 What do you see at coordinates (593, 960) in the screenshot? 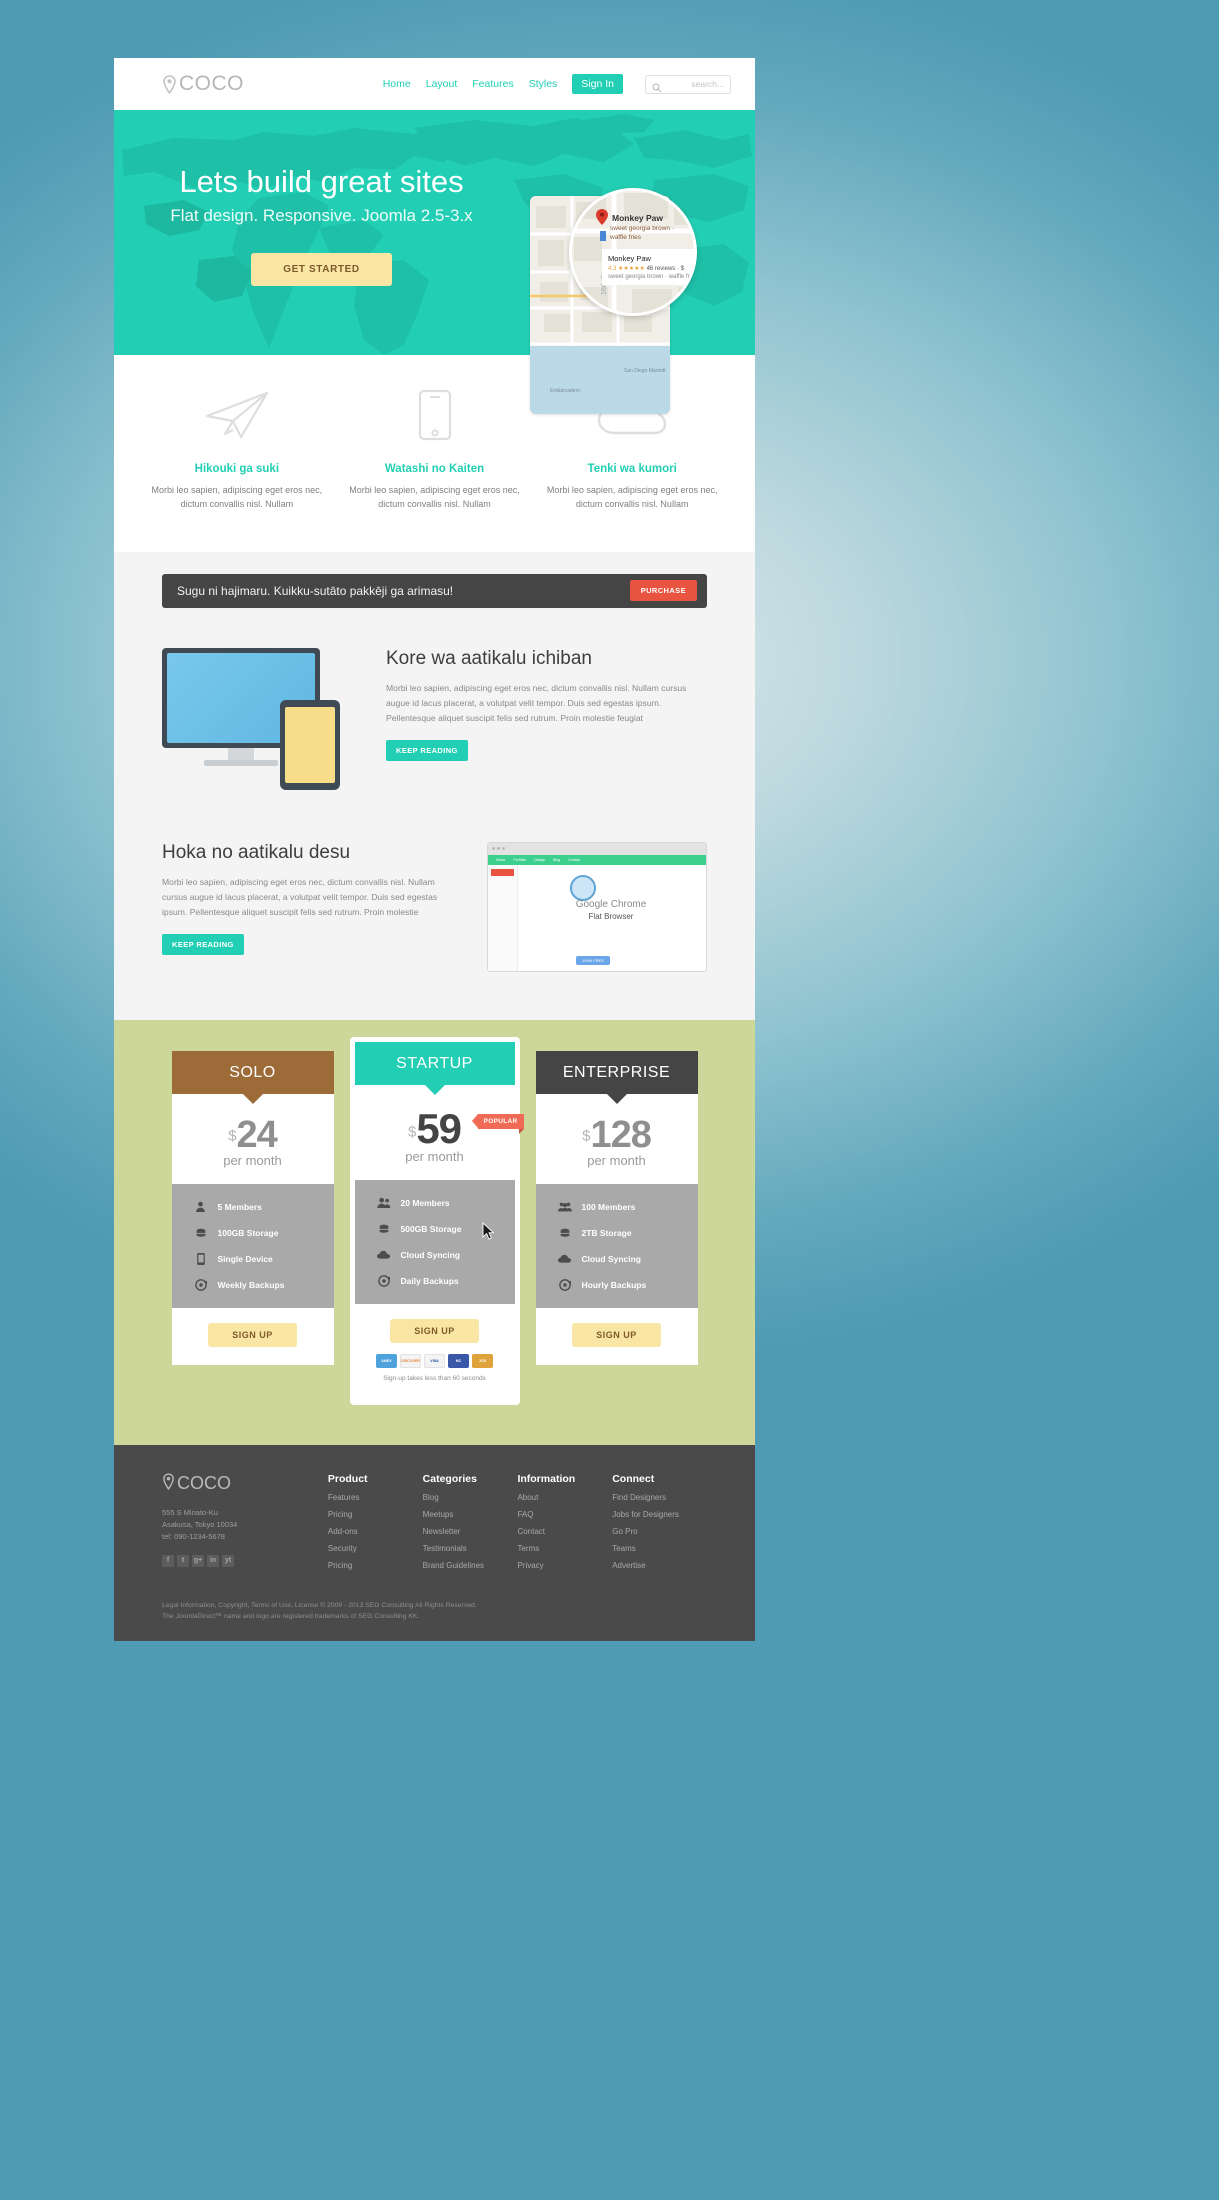
I see `browser-cta-button: 100% FREE` at bounding box center [593, 960].